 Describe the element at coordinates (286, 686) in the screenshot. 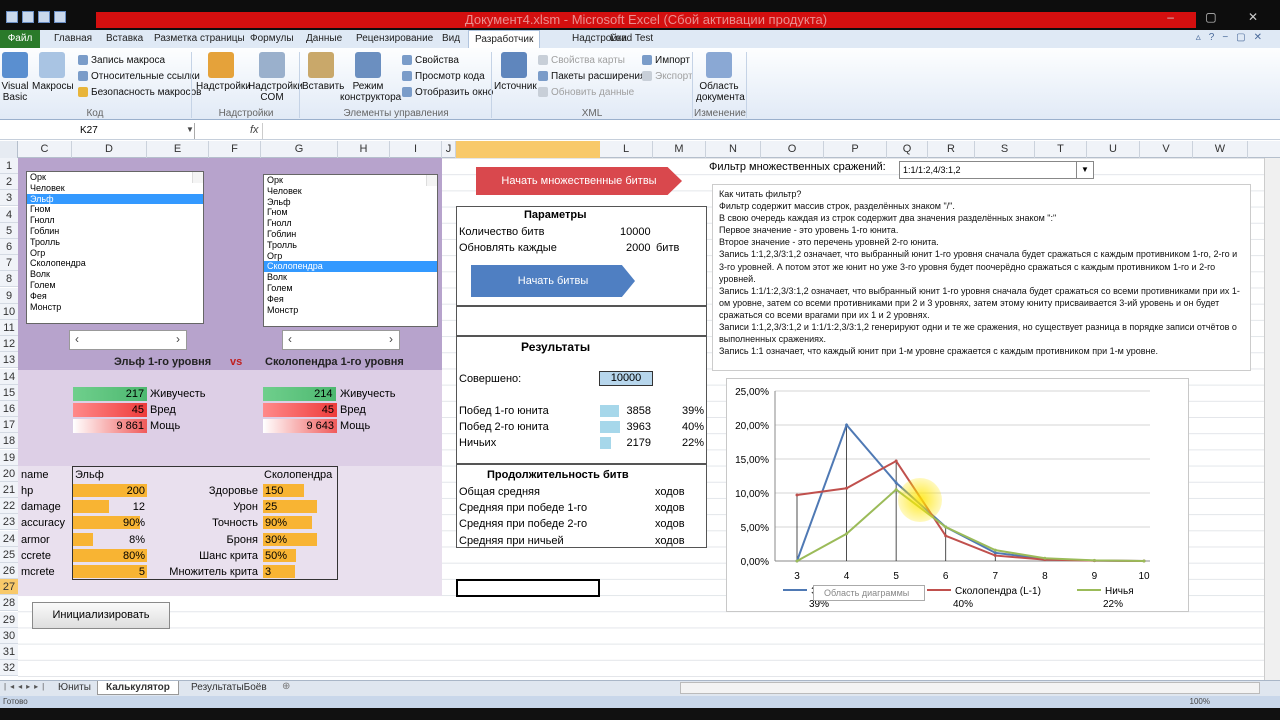

I see `new-sheet-icon: ⊕` at that location.